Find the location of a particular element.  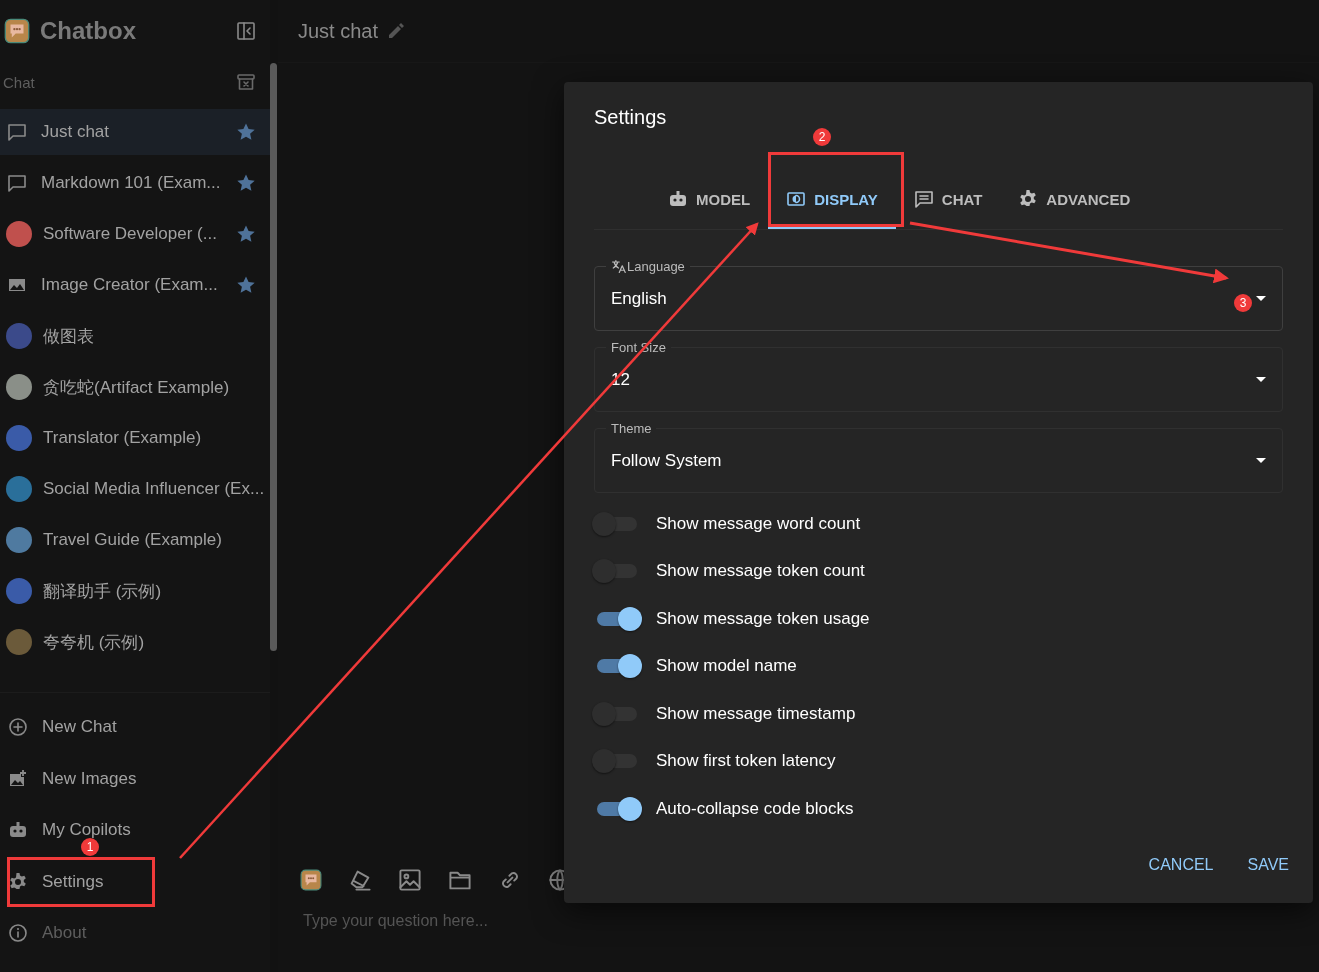

display-icon is located at coordinates (796, 199).